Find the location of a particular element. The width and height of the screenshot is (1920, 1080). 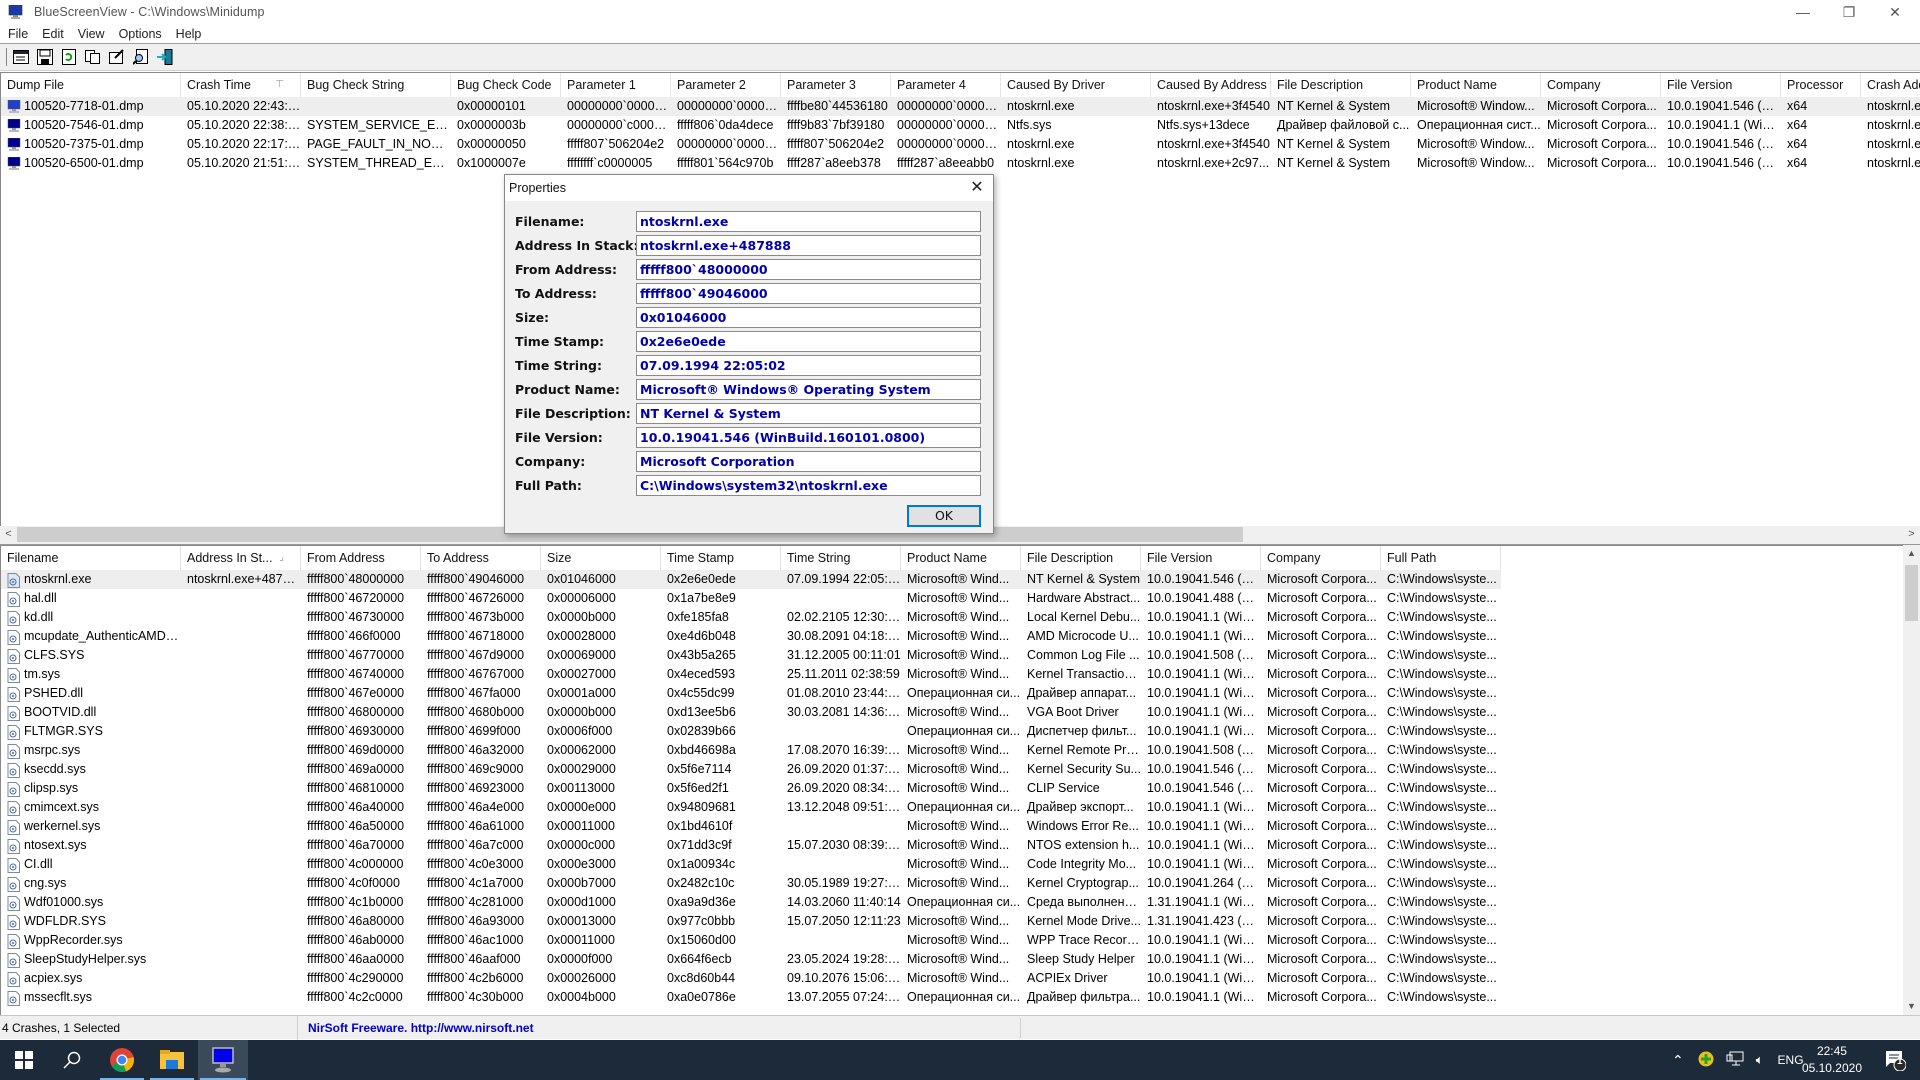

column-header-bug-check-code: Bug Check Code is located at coordinates (506, 85).